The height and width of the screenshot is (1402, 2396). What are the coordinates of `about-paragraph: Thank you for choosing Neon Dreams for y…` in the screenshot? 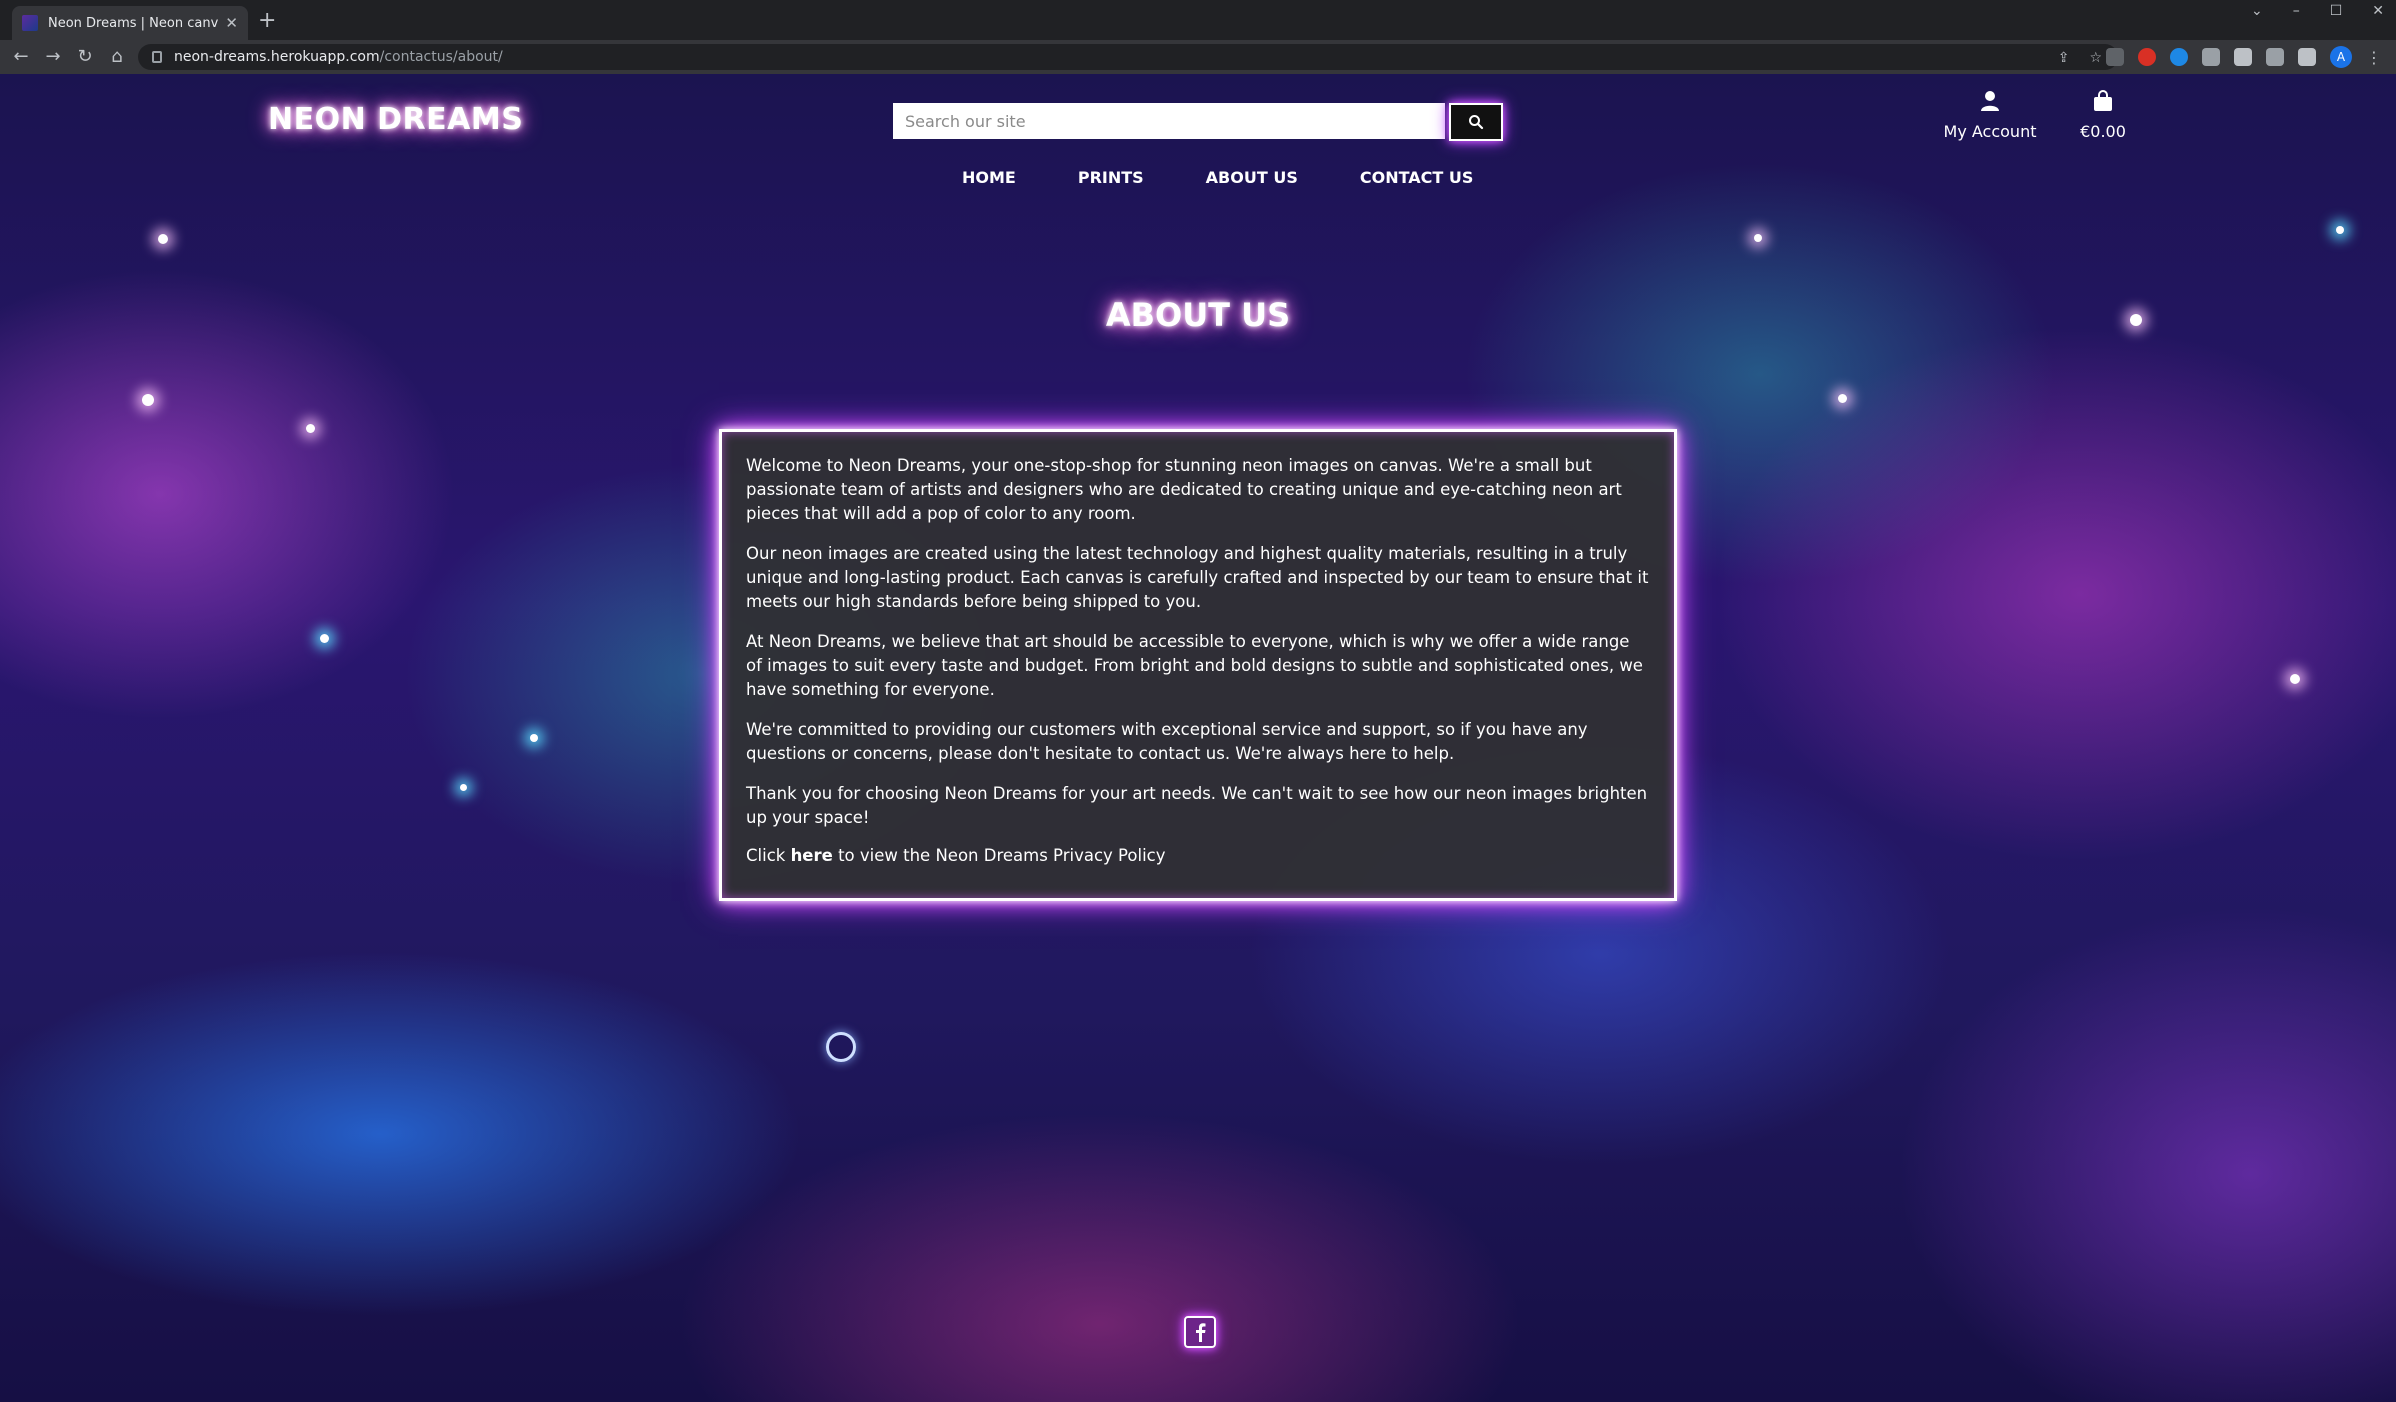 It's located at (1197, 805).